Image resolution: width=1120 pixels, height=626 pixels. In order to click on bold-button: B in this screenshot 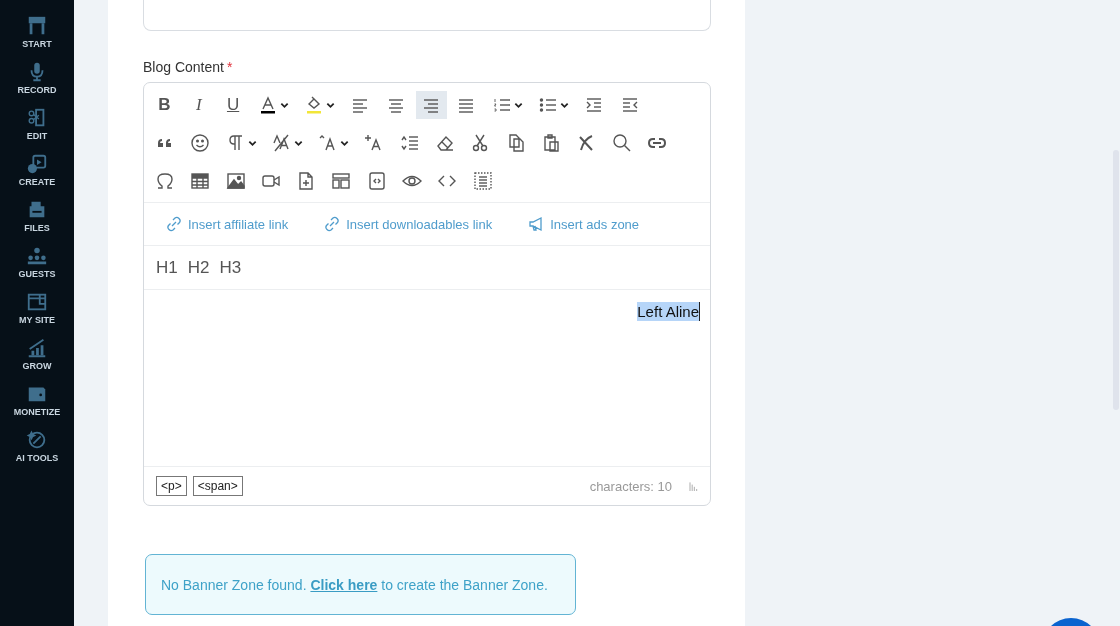, I will do `click(165, 105)`.